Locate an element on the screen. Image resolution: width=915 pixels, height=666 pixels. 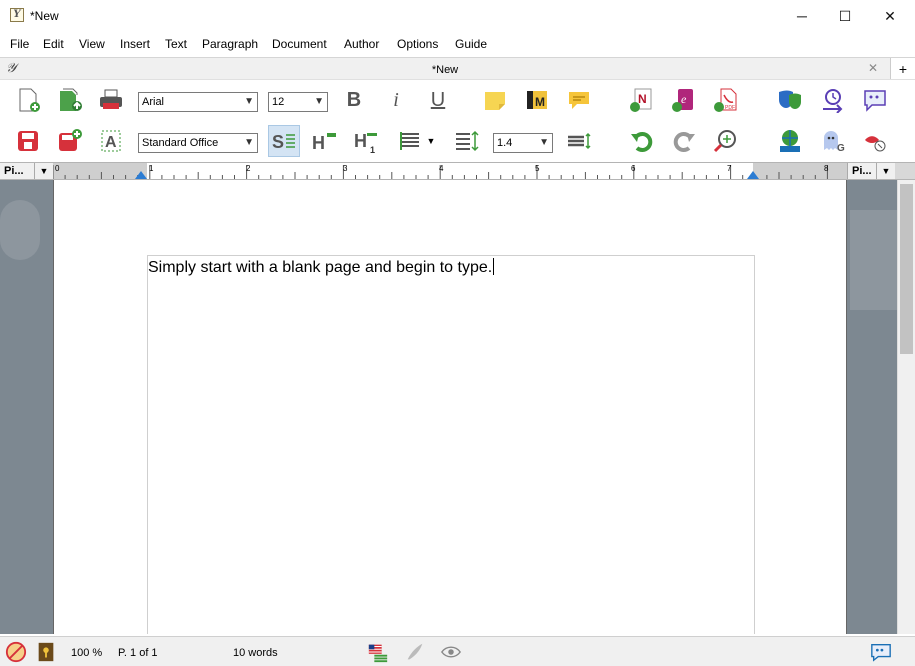
ebook-export-button: e is located at coordinates (684, 100).